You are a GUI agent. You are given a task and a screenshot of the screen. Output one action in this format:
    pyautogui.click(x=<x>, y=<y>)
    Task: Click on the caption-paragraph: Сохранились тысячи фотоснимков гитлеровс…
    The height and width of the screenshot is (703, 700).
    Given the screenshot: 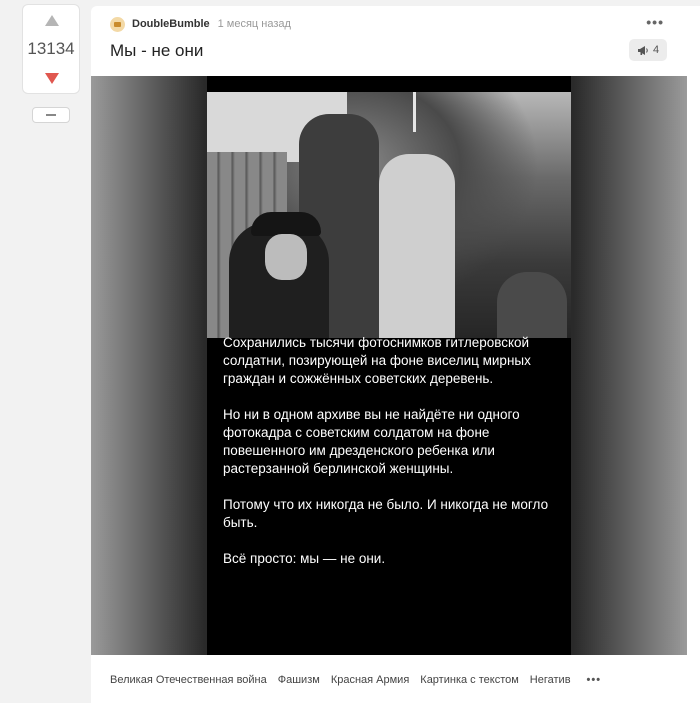 What is the action you would take?
    pyautogui.click(x=377, y=360)
    